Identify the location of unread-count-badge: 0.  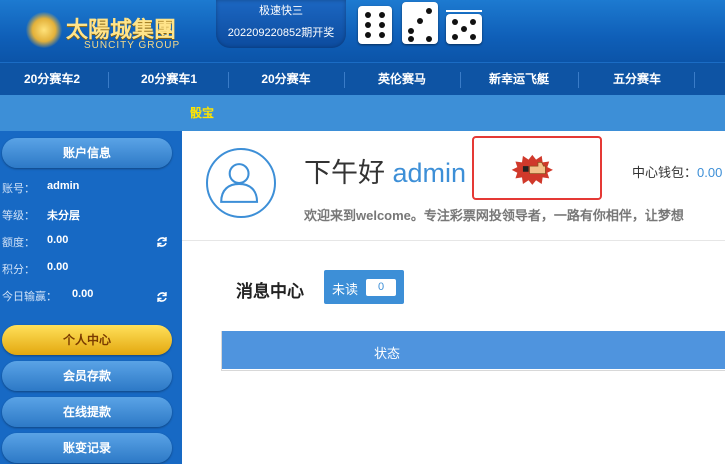
(381, 287).